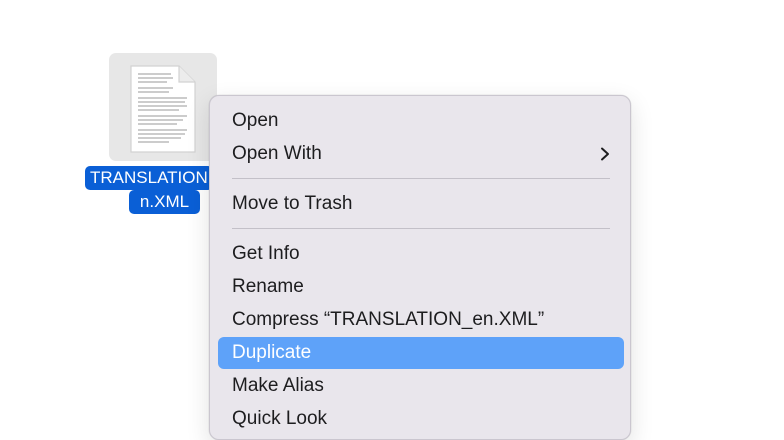 This screenshot has width=784, height=440. What do you see at coordinates (605, 154) in the screenshot?
I see `chevron-right-icon` at bounding box center [605, 154].